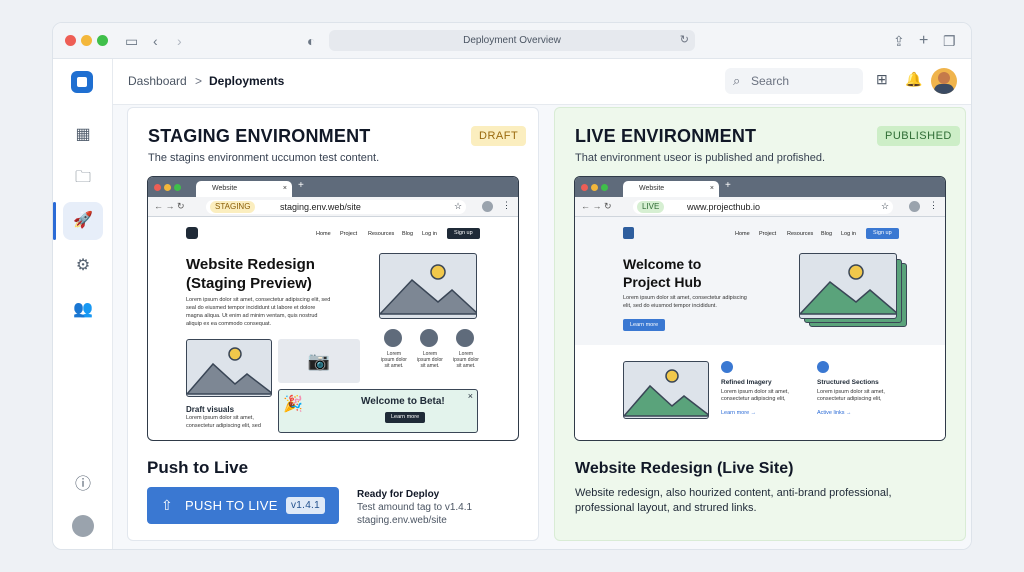 The width and height of the screenshot is (1024, 572). I want to click on search-input: ⌕ Search, so click(794, 81).